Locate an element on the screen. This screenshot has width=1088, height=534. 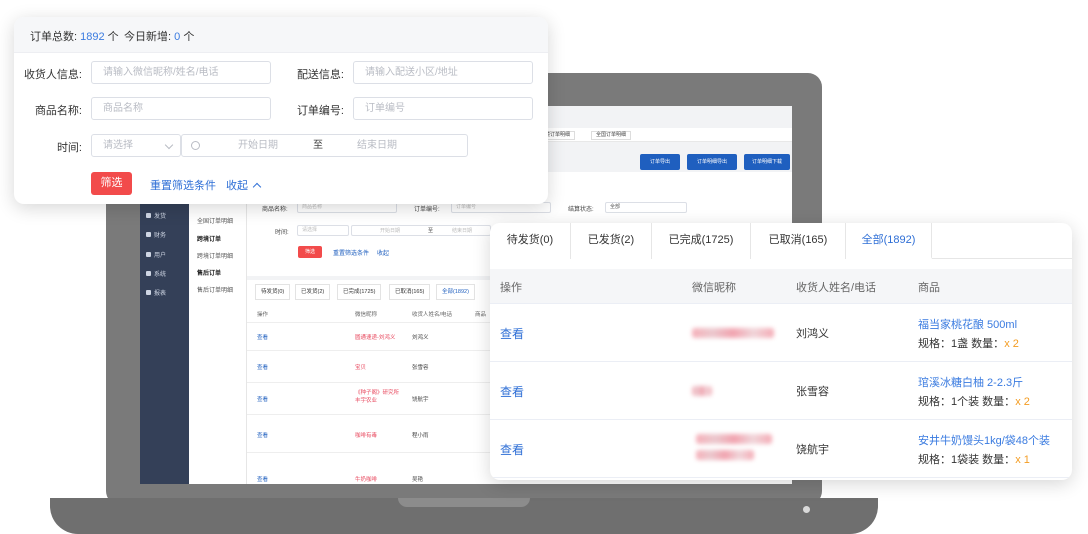
subnav-item: 全国订单明细 is located at coordinates (215, 220).